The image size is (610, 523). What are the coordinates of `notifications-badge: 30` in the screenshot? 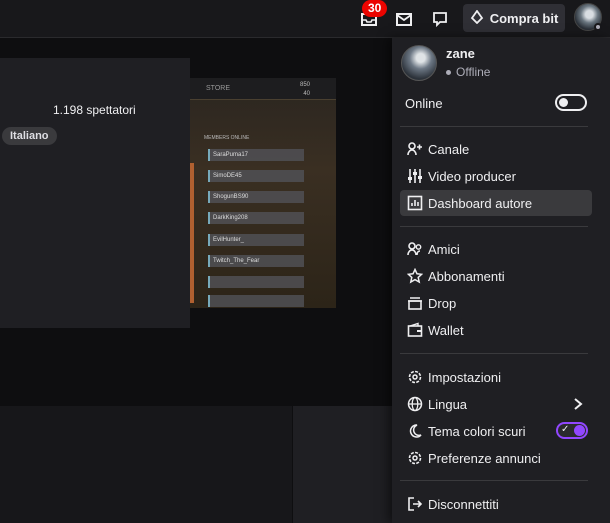 It's located at (375, 8).